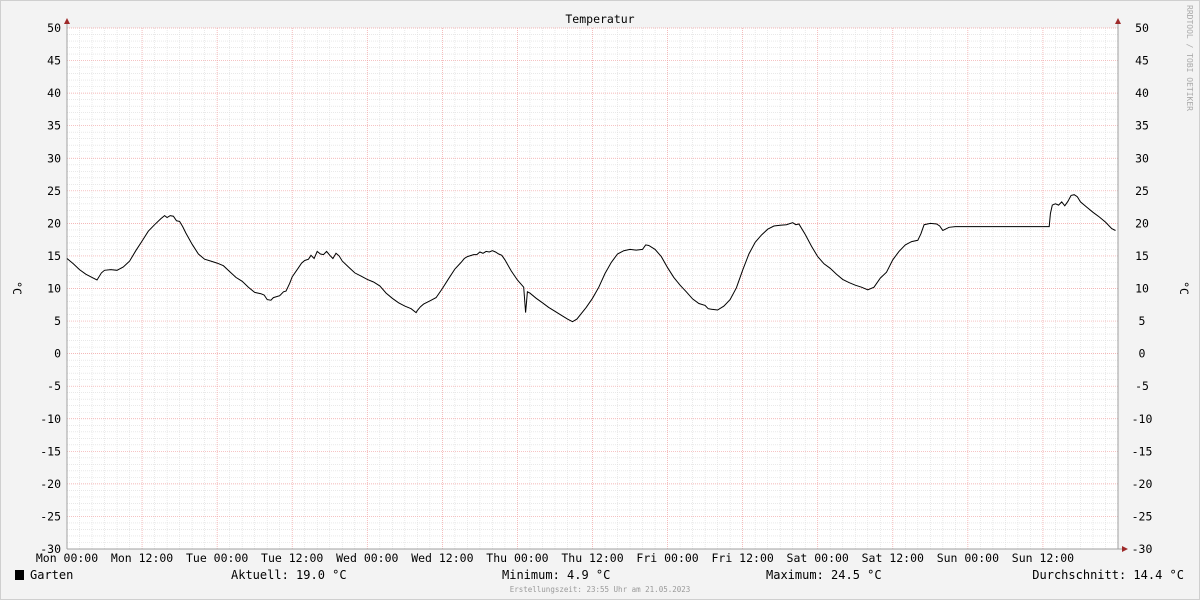  I want to click on y-tick-label-right: -5, so click(1142, 386).